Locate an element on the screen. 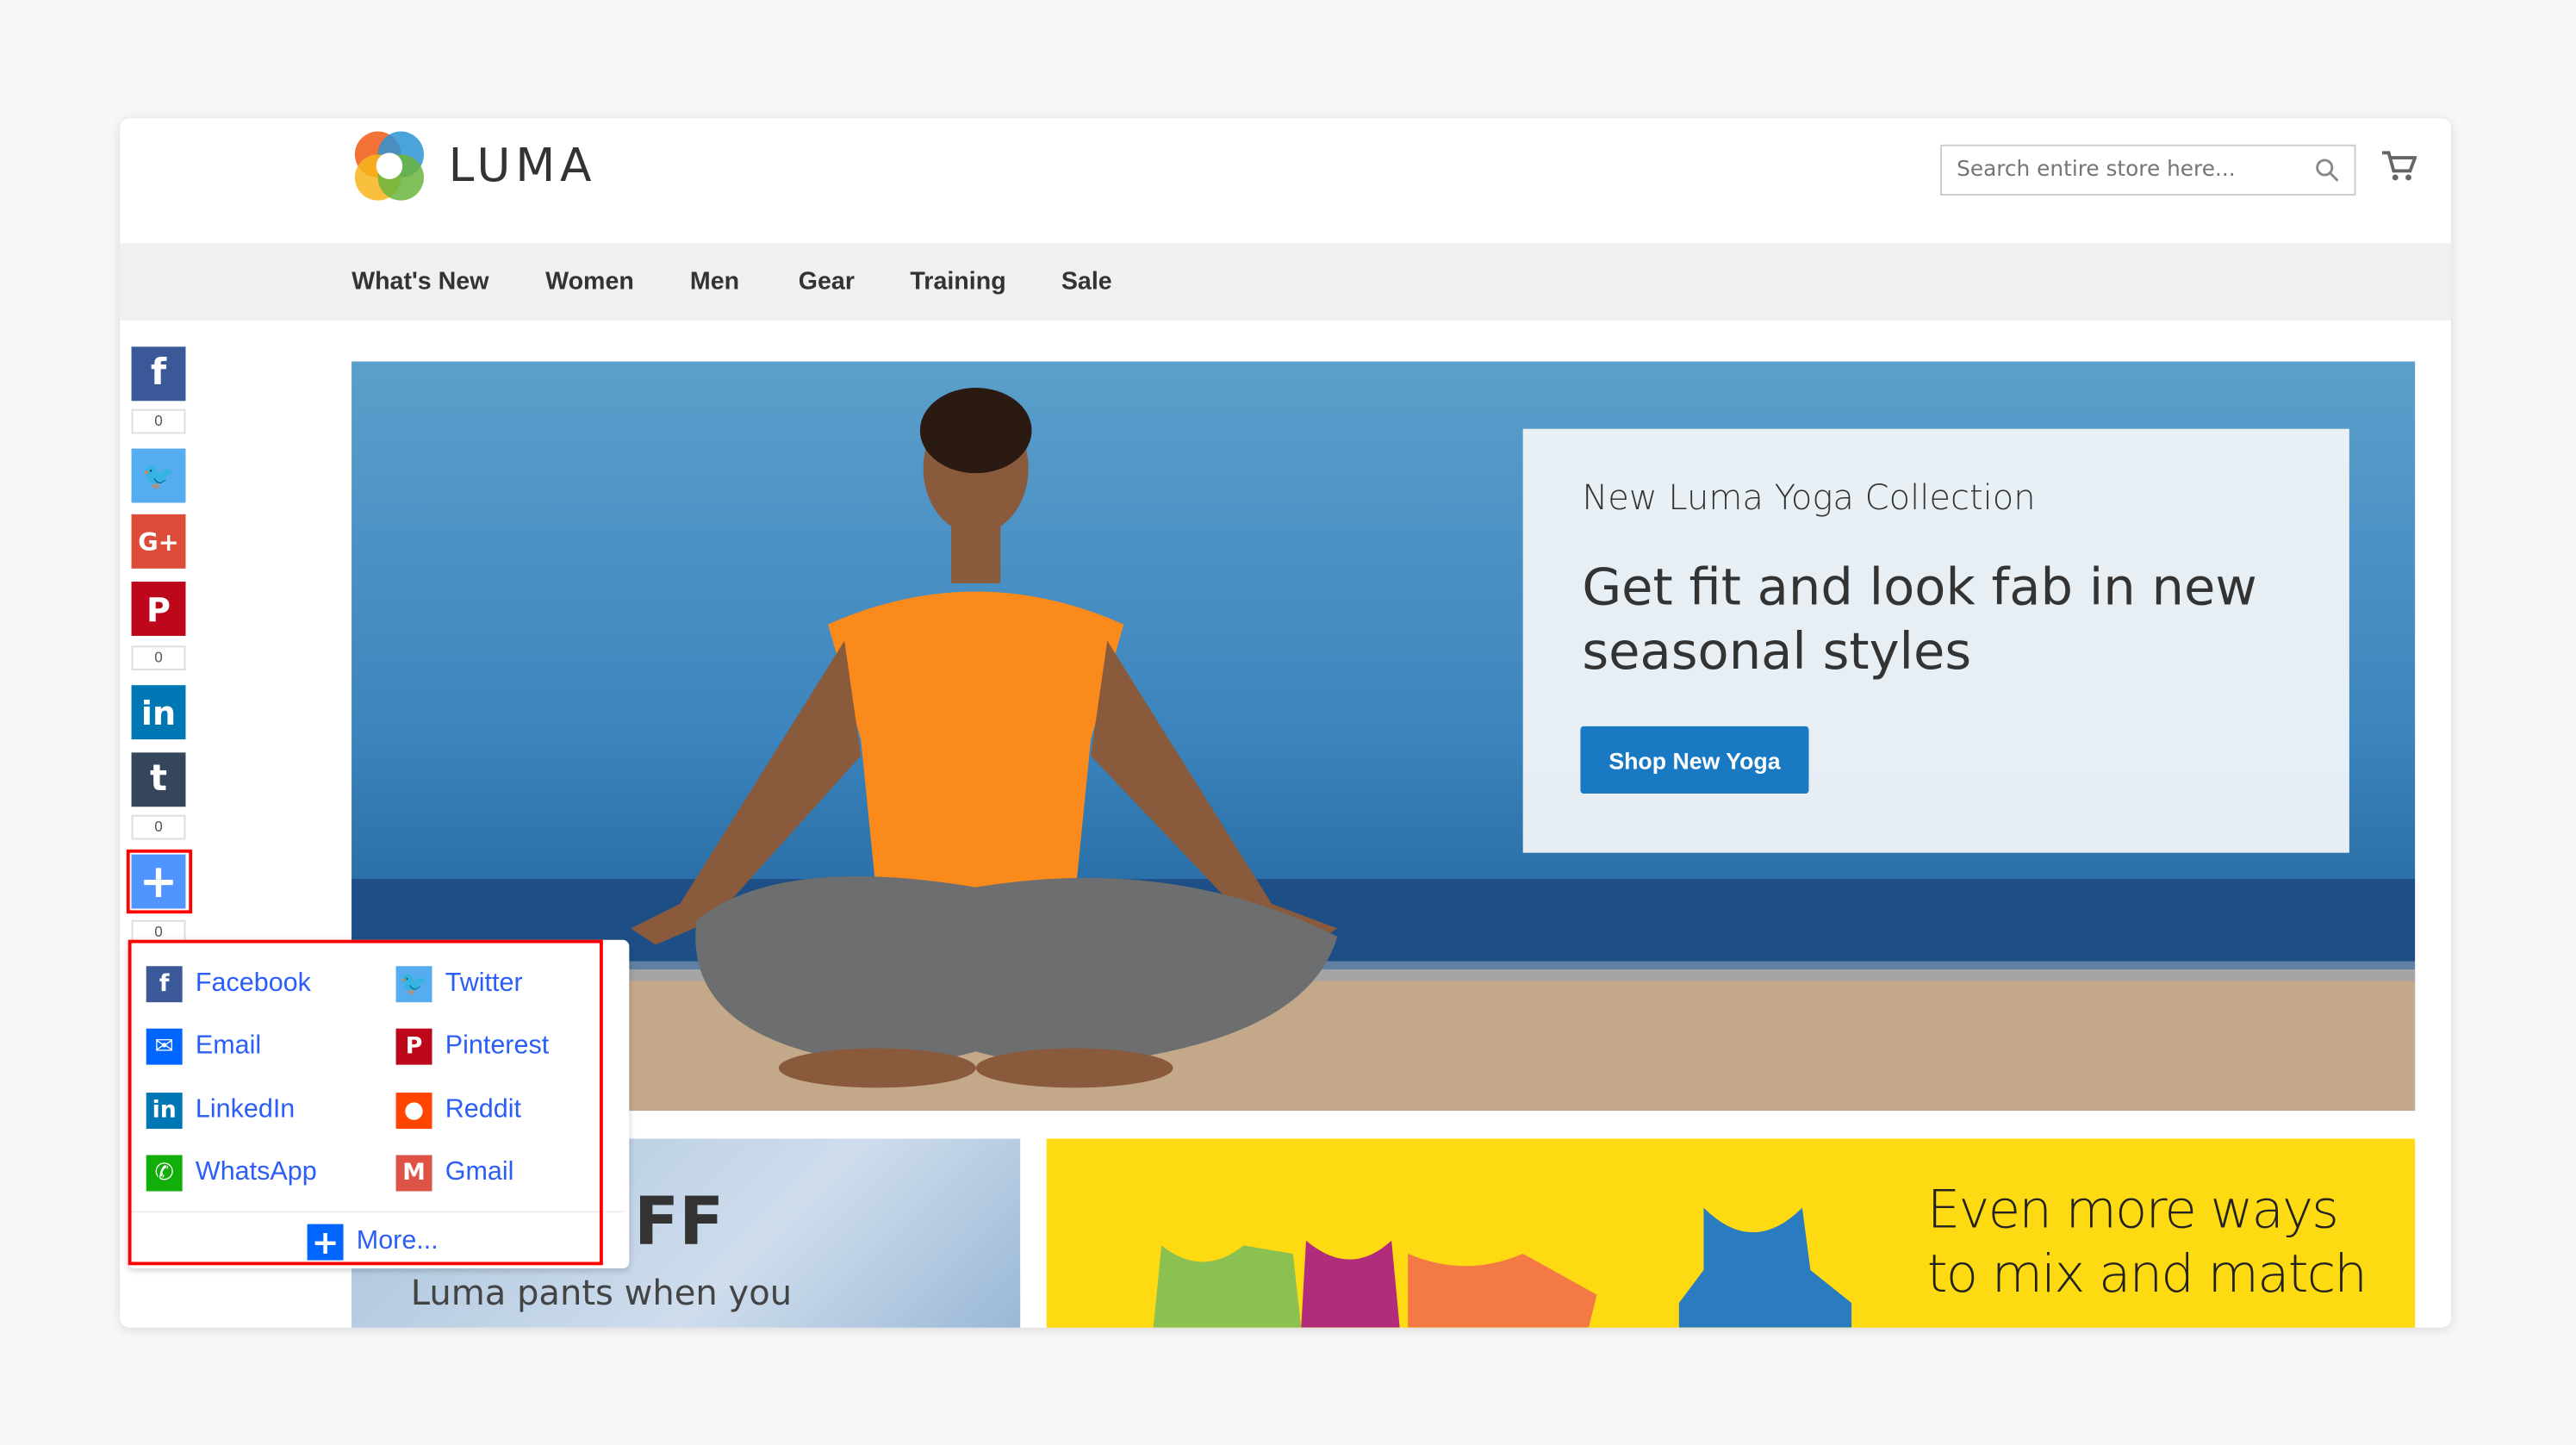 The image size is (2576, 1445). linkedin-share-icon: in is located at coordinates (159, 712).